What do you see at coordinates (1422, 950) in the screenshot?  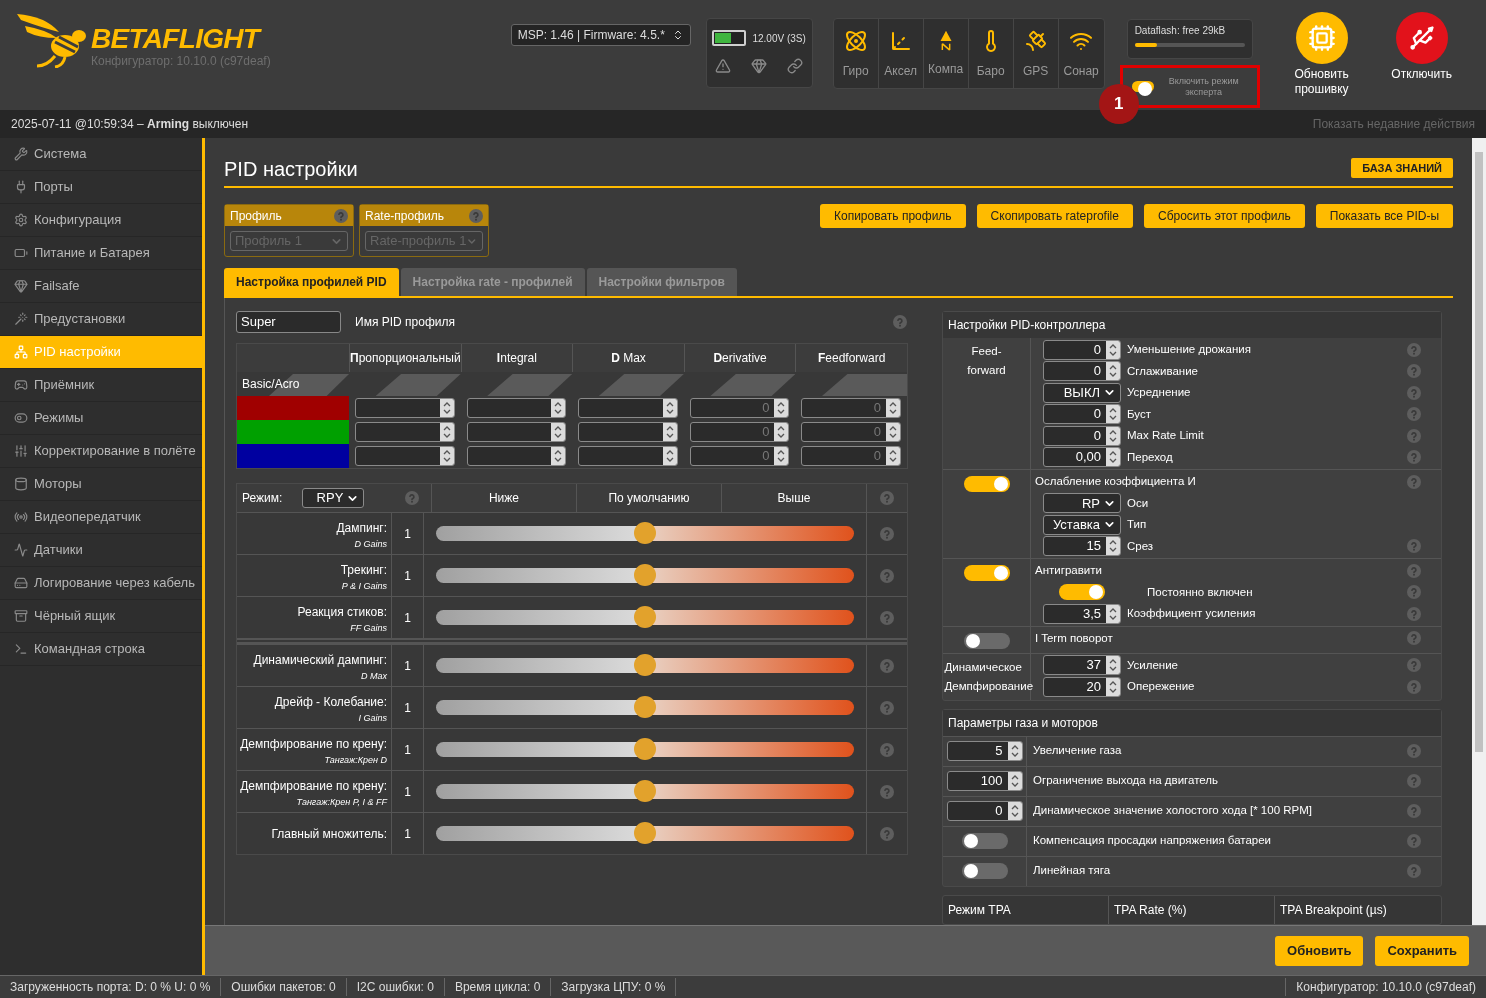 I see `save-button: Сохранить` at bounding box center [1422, 950].